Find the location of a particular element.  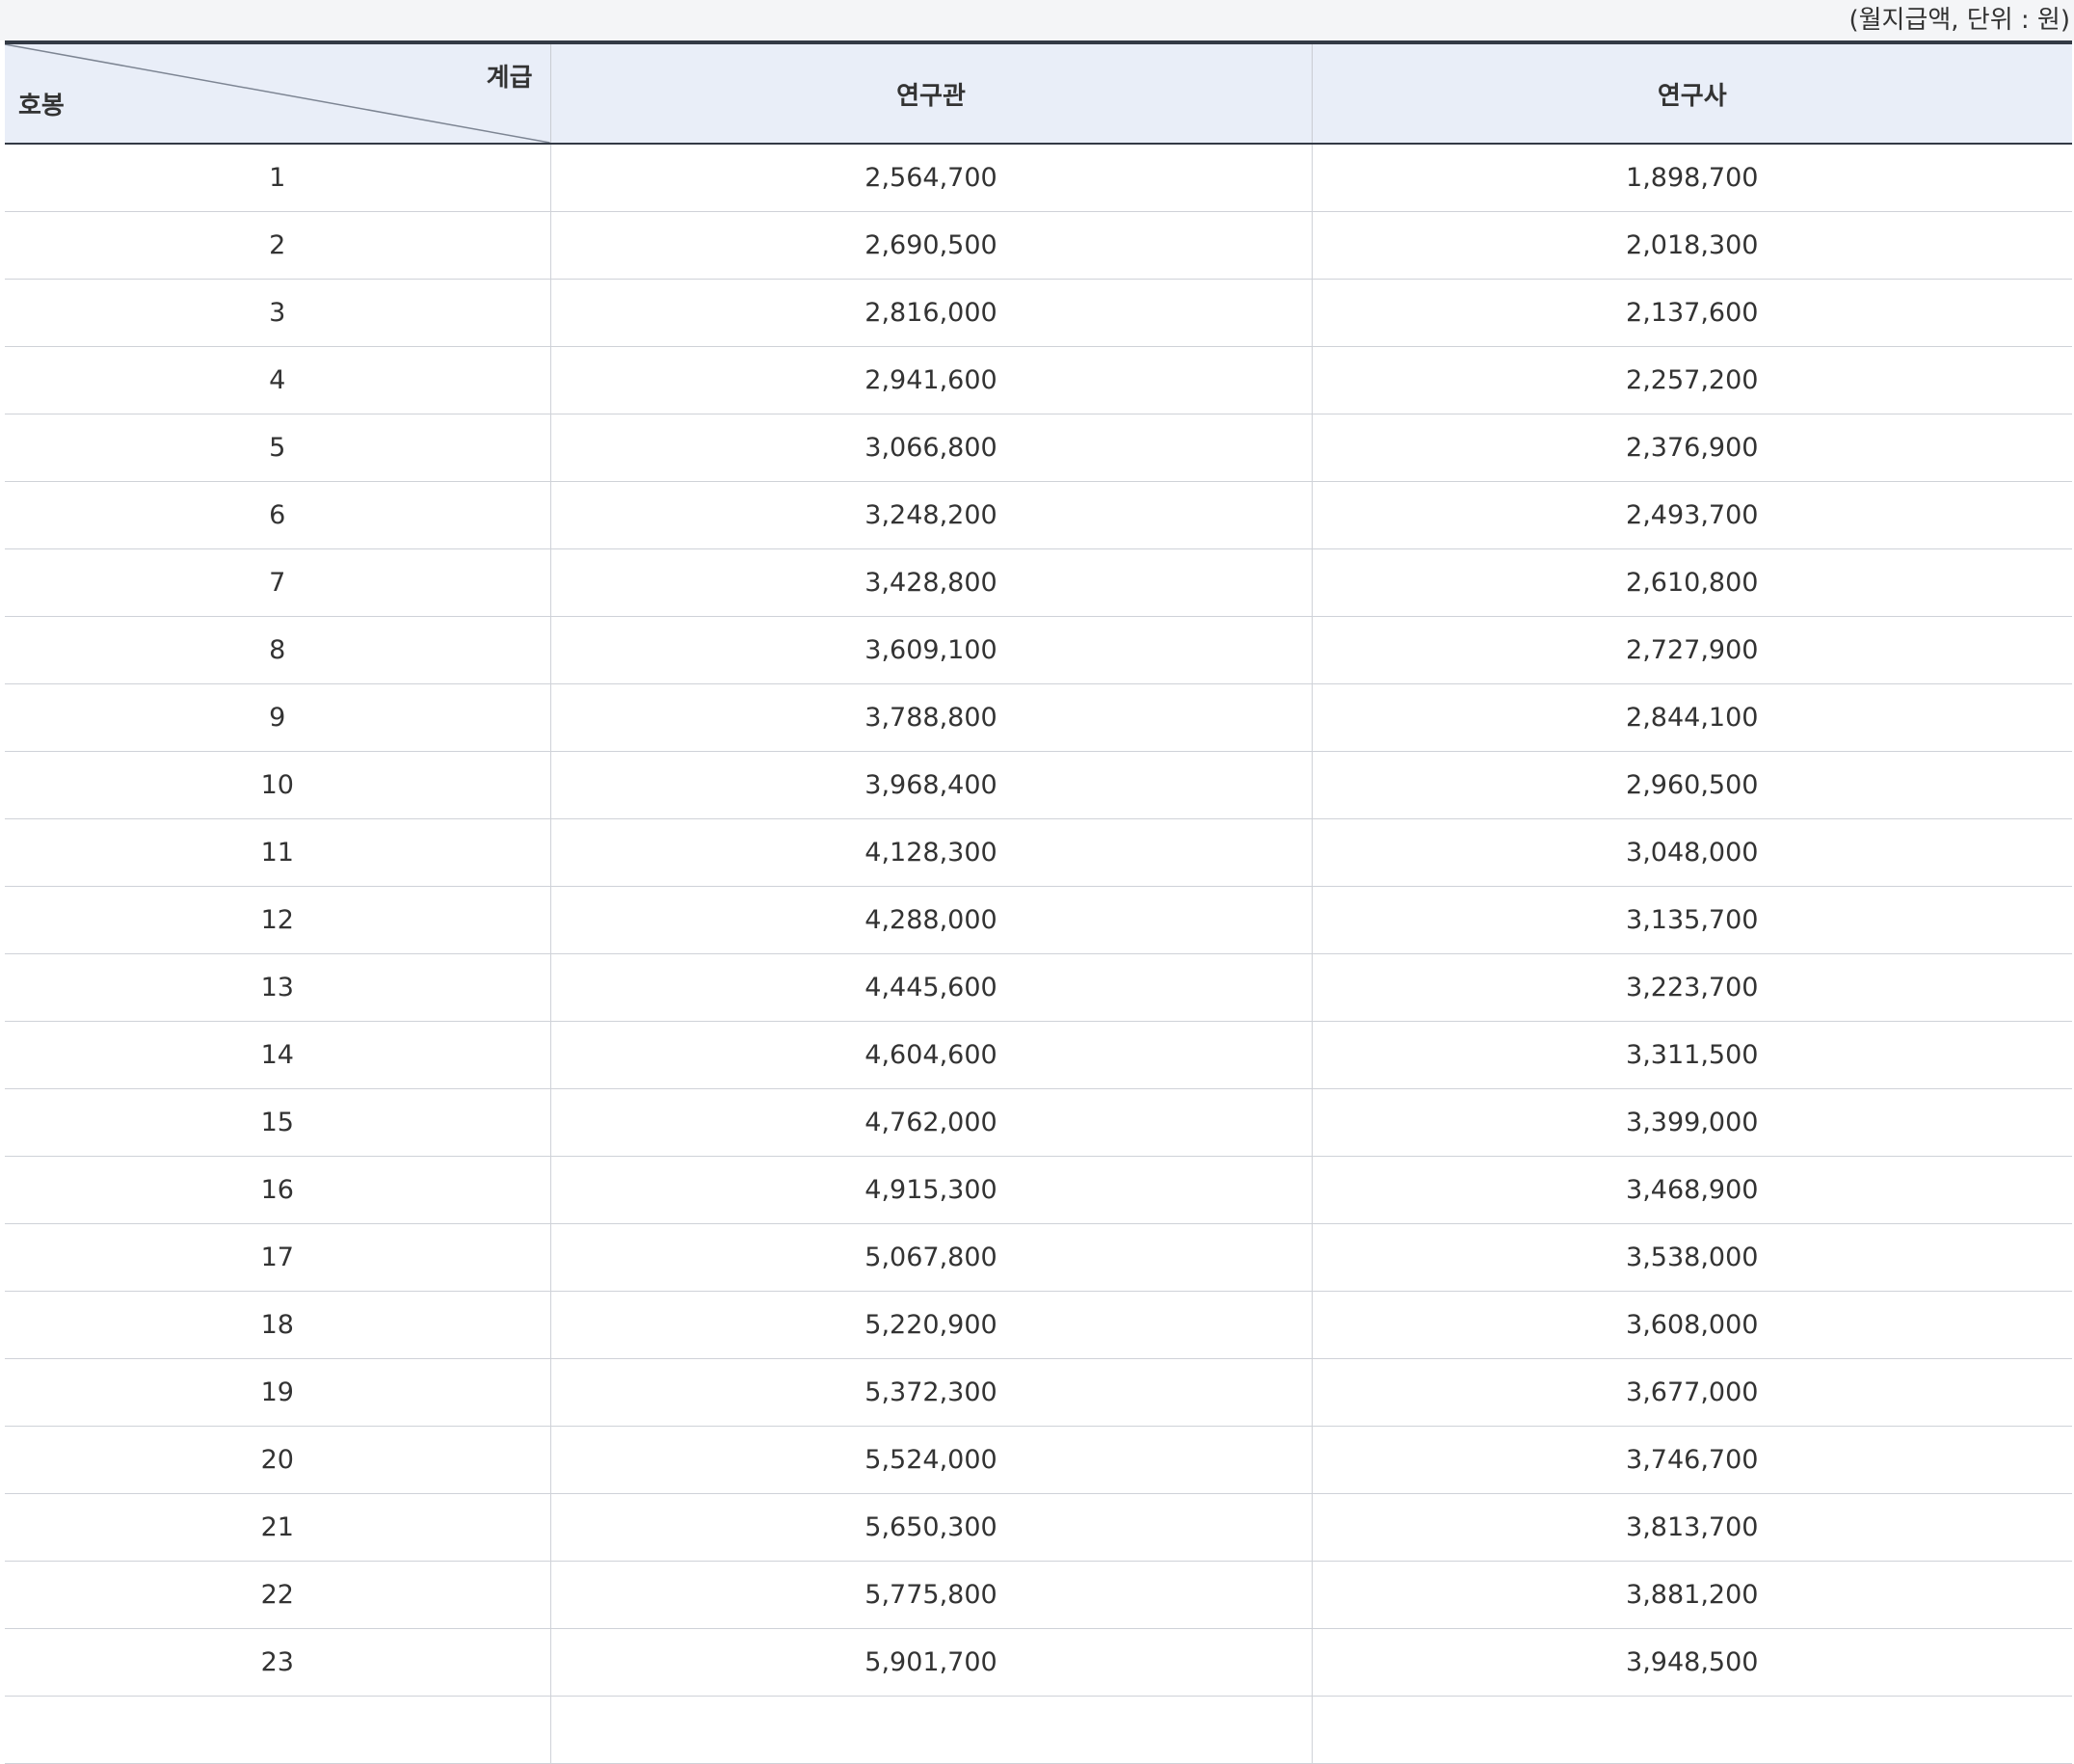

researcher-salary-cell: 3,311,500 is located at coordinates (1691, 1055).